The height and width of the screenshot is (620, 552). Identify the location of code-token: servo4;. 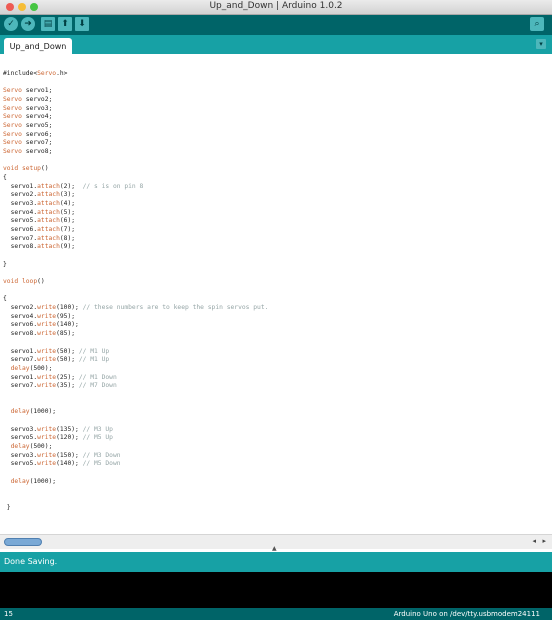
(37, 117).